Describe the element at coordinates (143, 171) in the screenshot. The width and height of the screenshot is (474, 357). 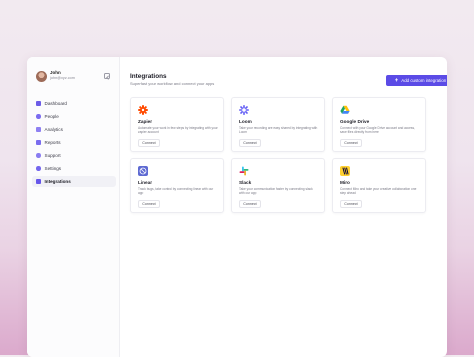
I see `linear-icon` at that location.